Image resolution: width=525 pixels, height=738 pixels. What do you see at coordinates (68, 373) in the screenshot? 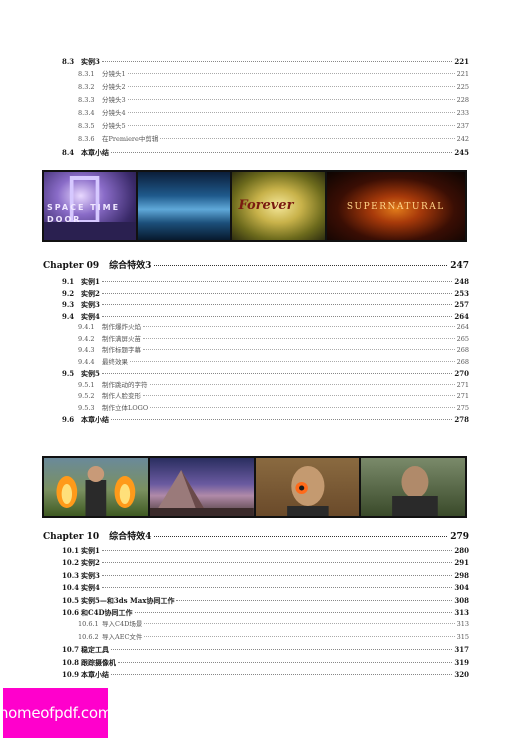
I see `entry-number: 9.5` at bounding box center [68, 373].